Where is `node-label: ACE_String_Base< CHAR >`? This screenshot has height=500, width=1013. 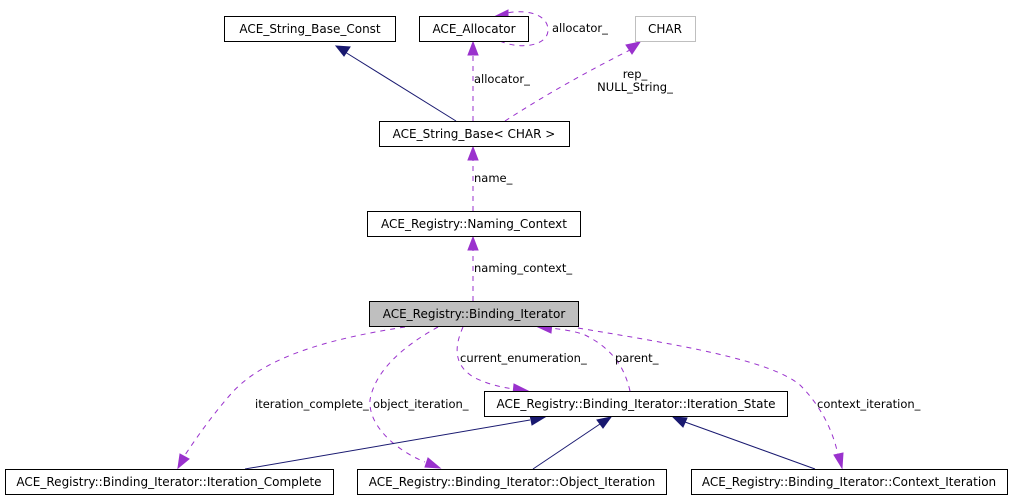 node-label: ACE_String_Base< CHAR > is located at coordinates (474, 134).